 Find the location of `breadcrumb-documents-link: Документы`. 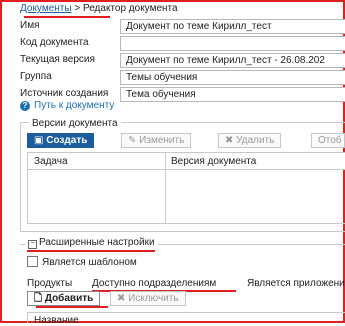

breadcrumb-documents-link: Документы is located at coordinates (46, 8).